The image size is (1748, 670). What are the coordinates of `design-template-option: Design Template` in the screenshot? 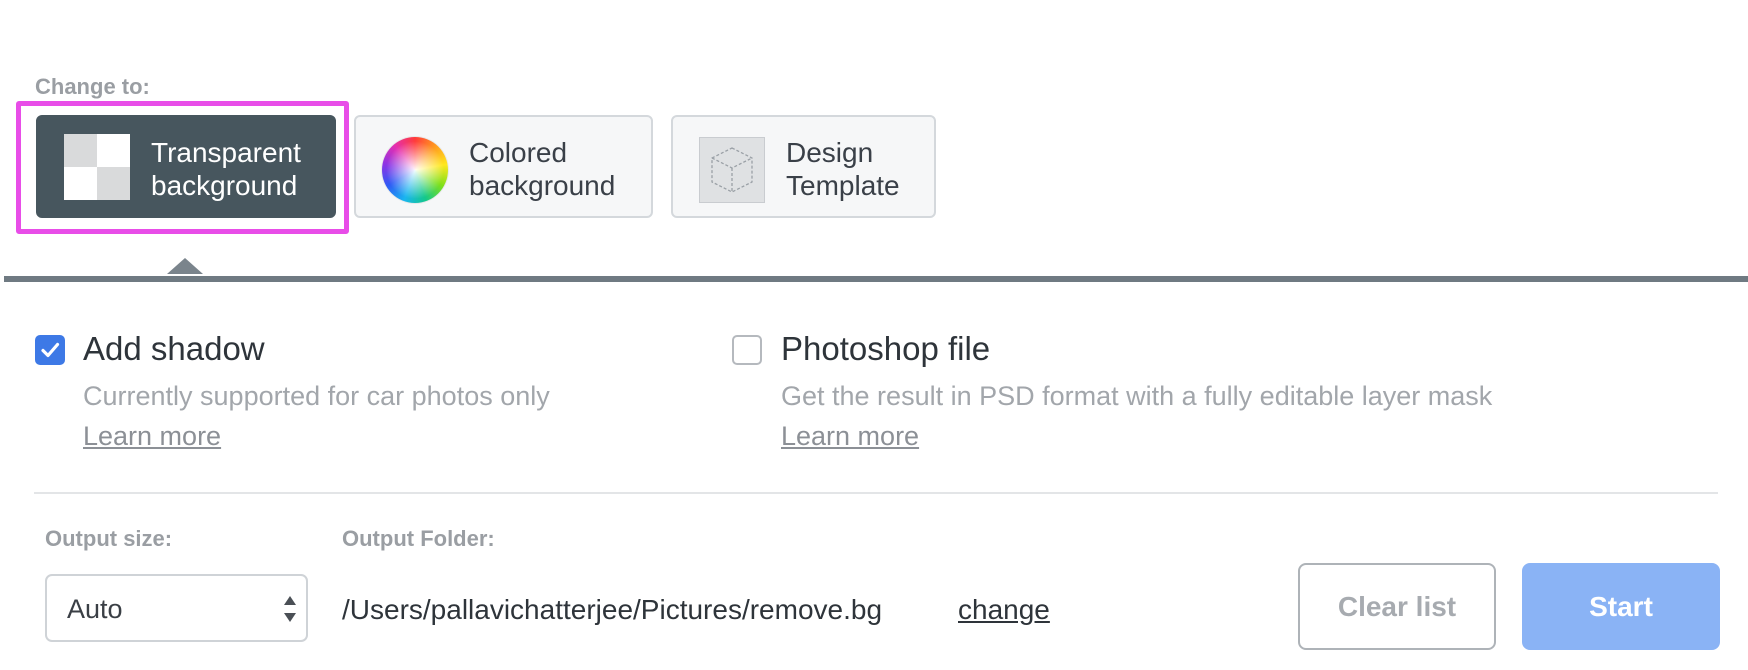 It's located at (803, 166).